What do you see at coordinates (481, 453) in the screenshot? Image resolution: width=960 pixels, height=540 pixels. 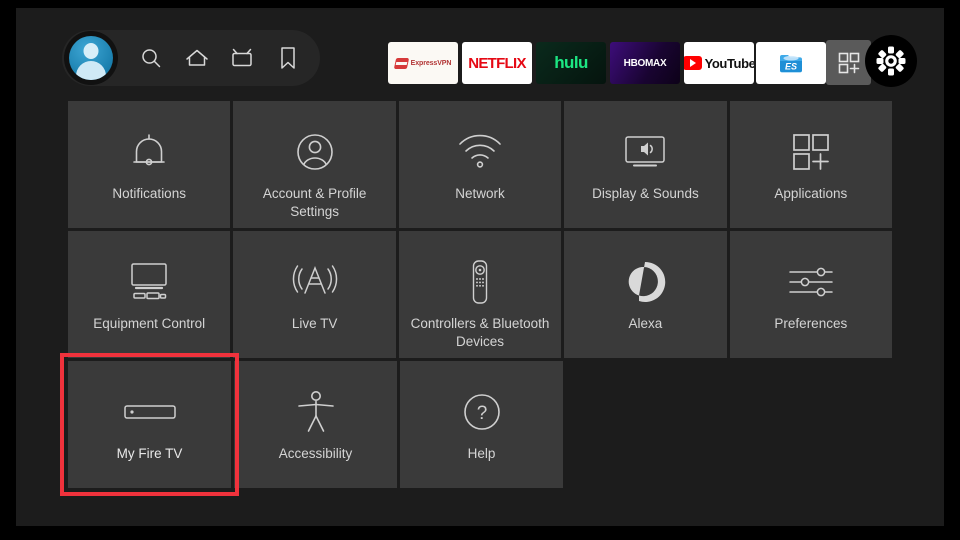 I see `tile-label: Help` at bounding box center [481, 453].